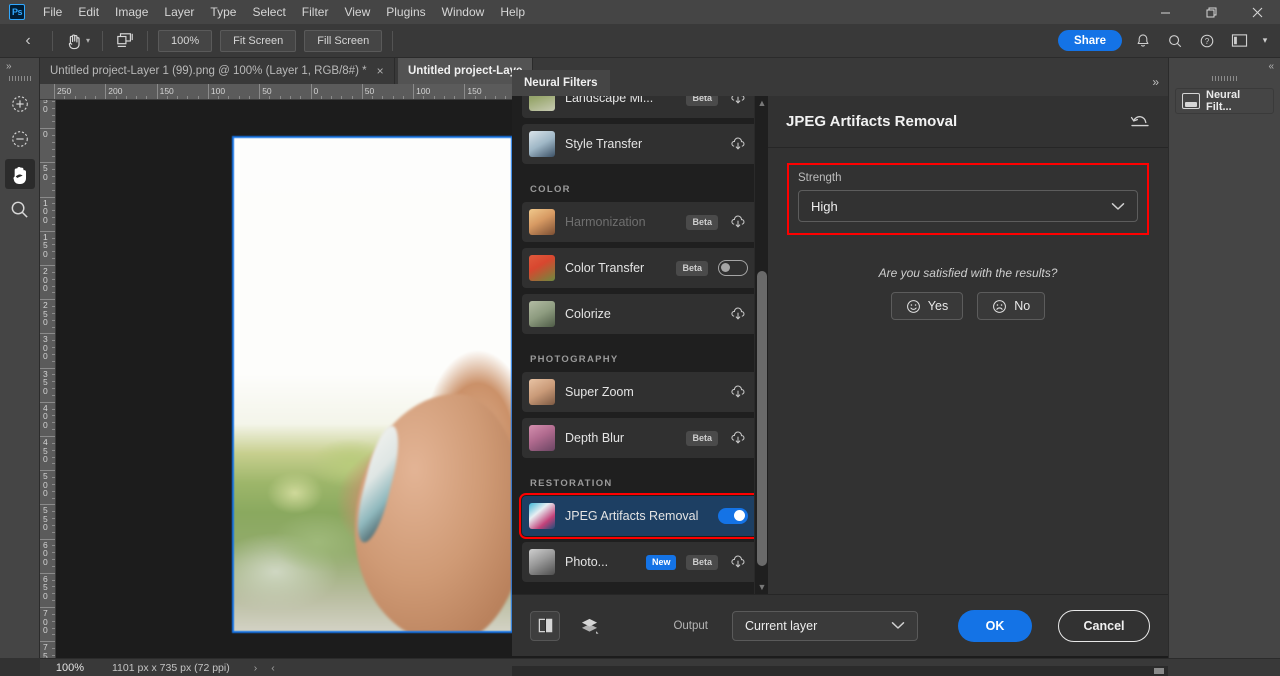 This screenshot has height=676, width=1280. I want to click on filter-row-jpeg-artifacts-removal: JPEG Artifacts Removal, so click(640, 516).